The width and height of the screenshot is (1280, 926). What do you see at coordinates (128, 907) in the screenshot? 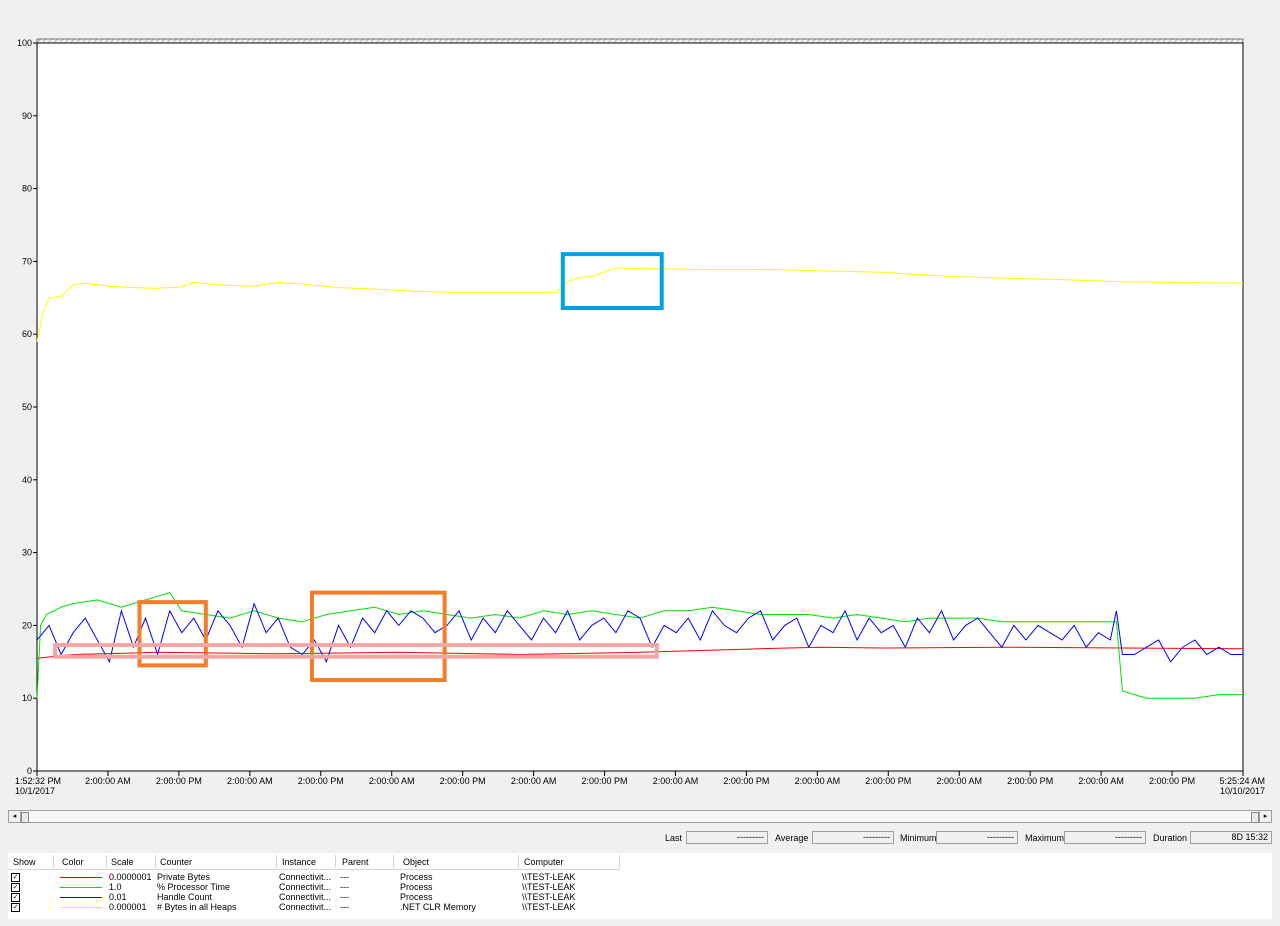
I see `scale-cell: 0.000001` at bounding box center [128, 907].